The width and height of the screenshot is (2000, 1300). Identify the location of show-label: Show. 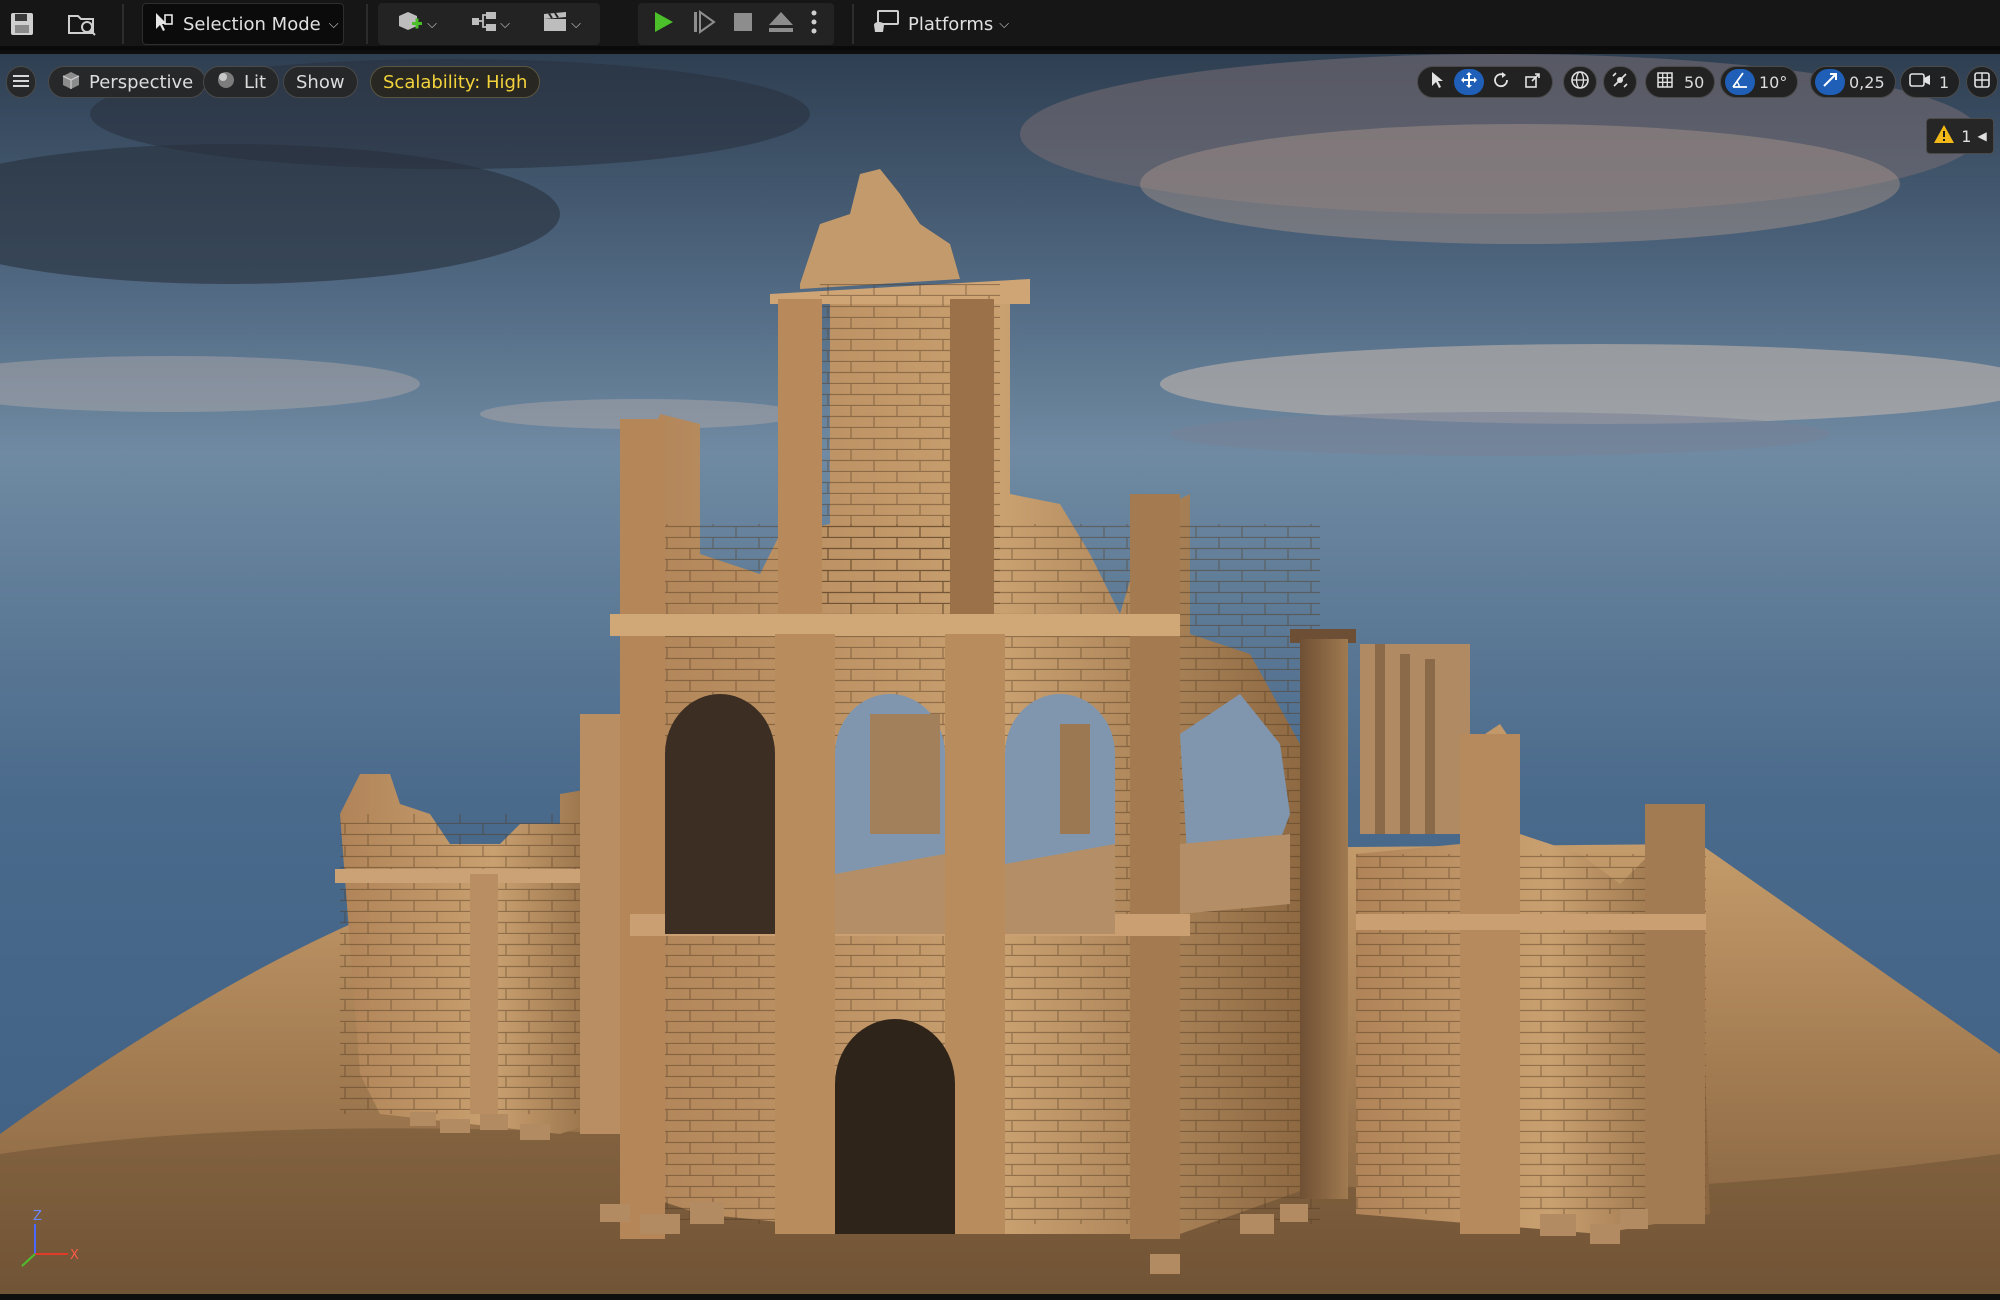
(320, 82).